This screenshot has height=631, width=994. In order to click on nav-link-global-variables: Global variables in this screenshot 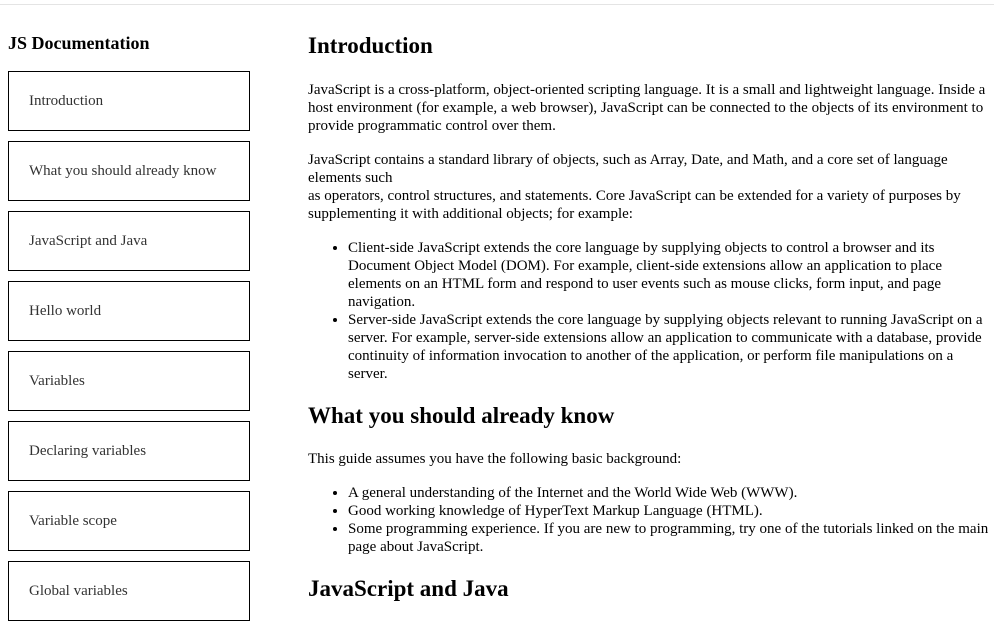, I will do `click(129, 591)`.